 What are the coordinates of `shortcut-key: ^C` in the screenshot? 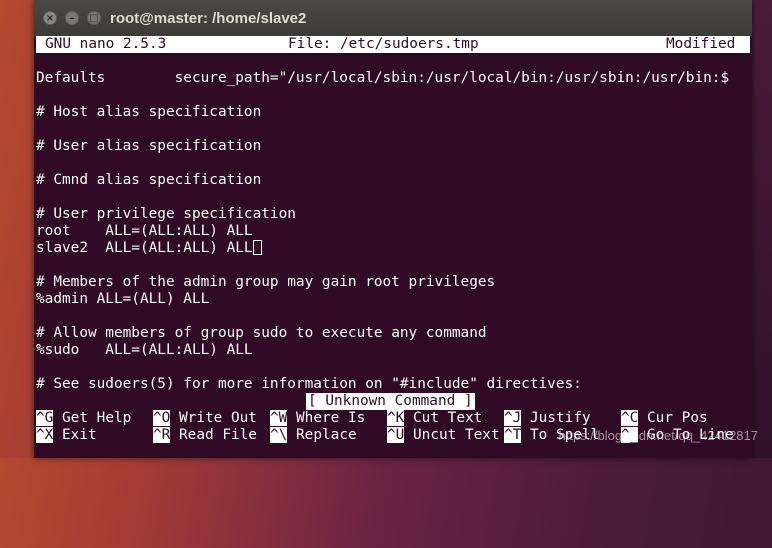 It's located at (630, 418).